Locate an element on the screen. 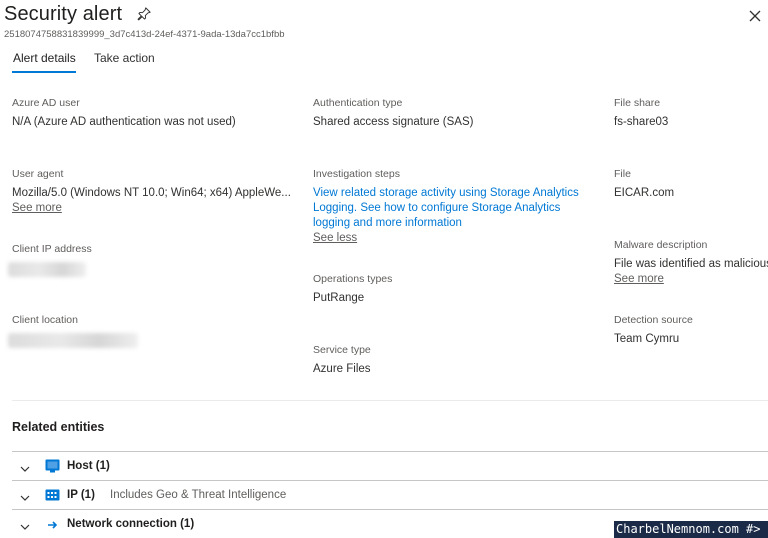 Image resolution: width=768 pixels, height=538 pixels. operations-types-label: Operations types is located at coordinates (353, 279).